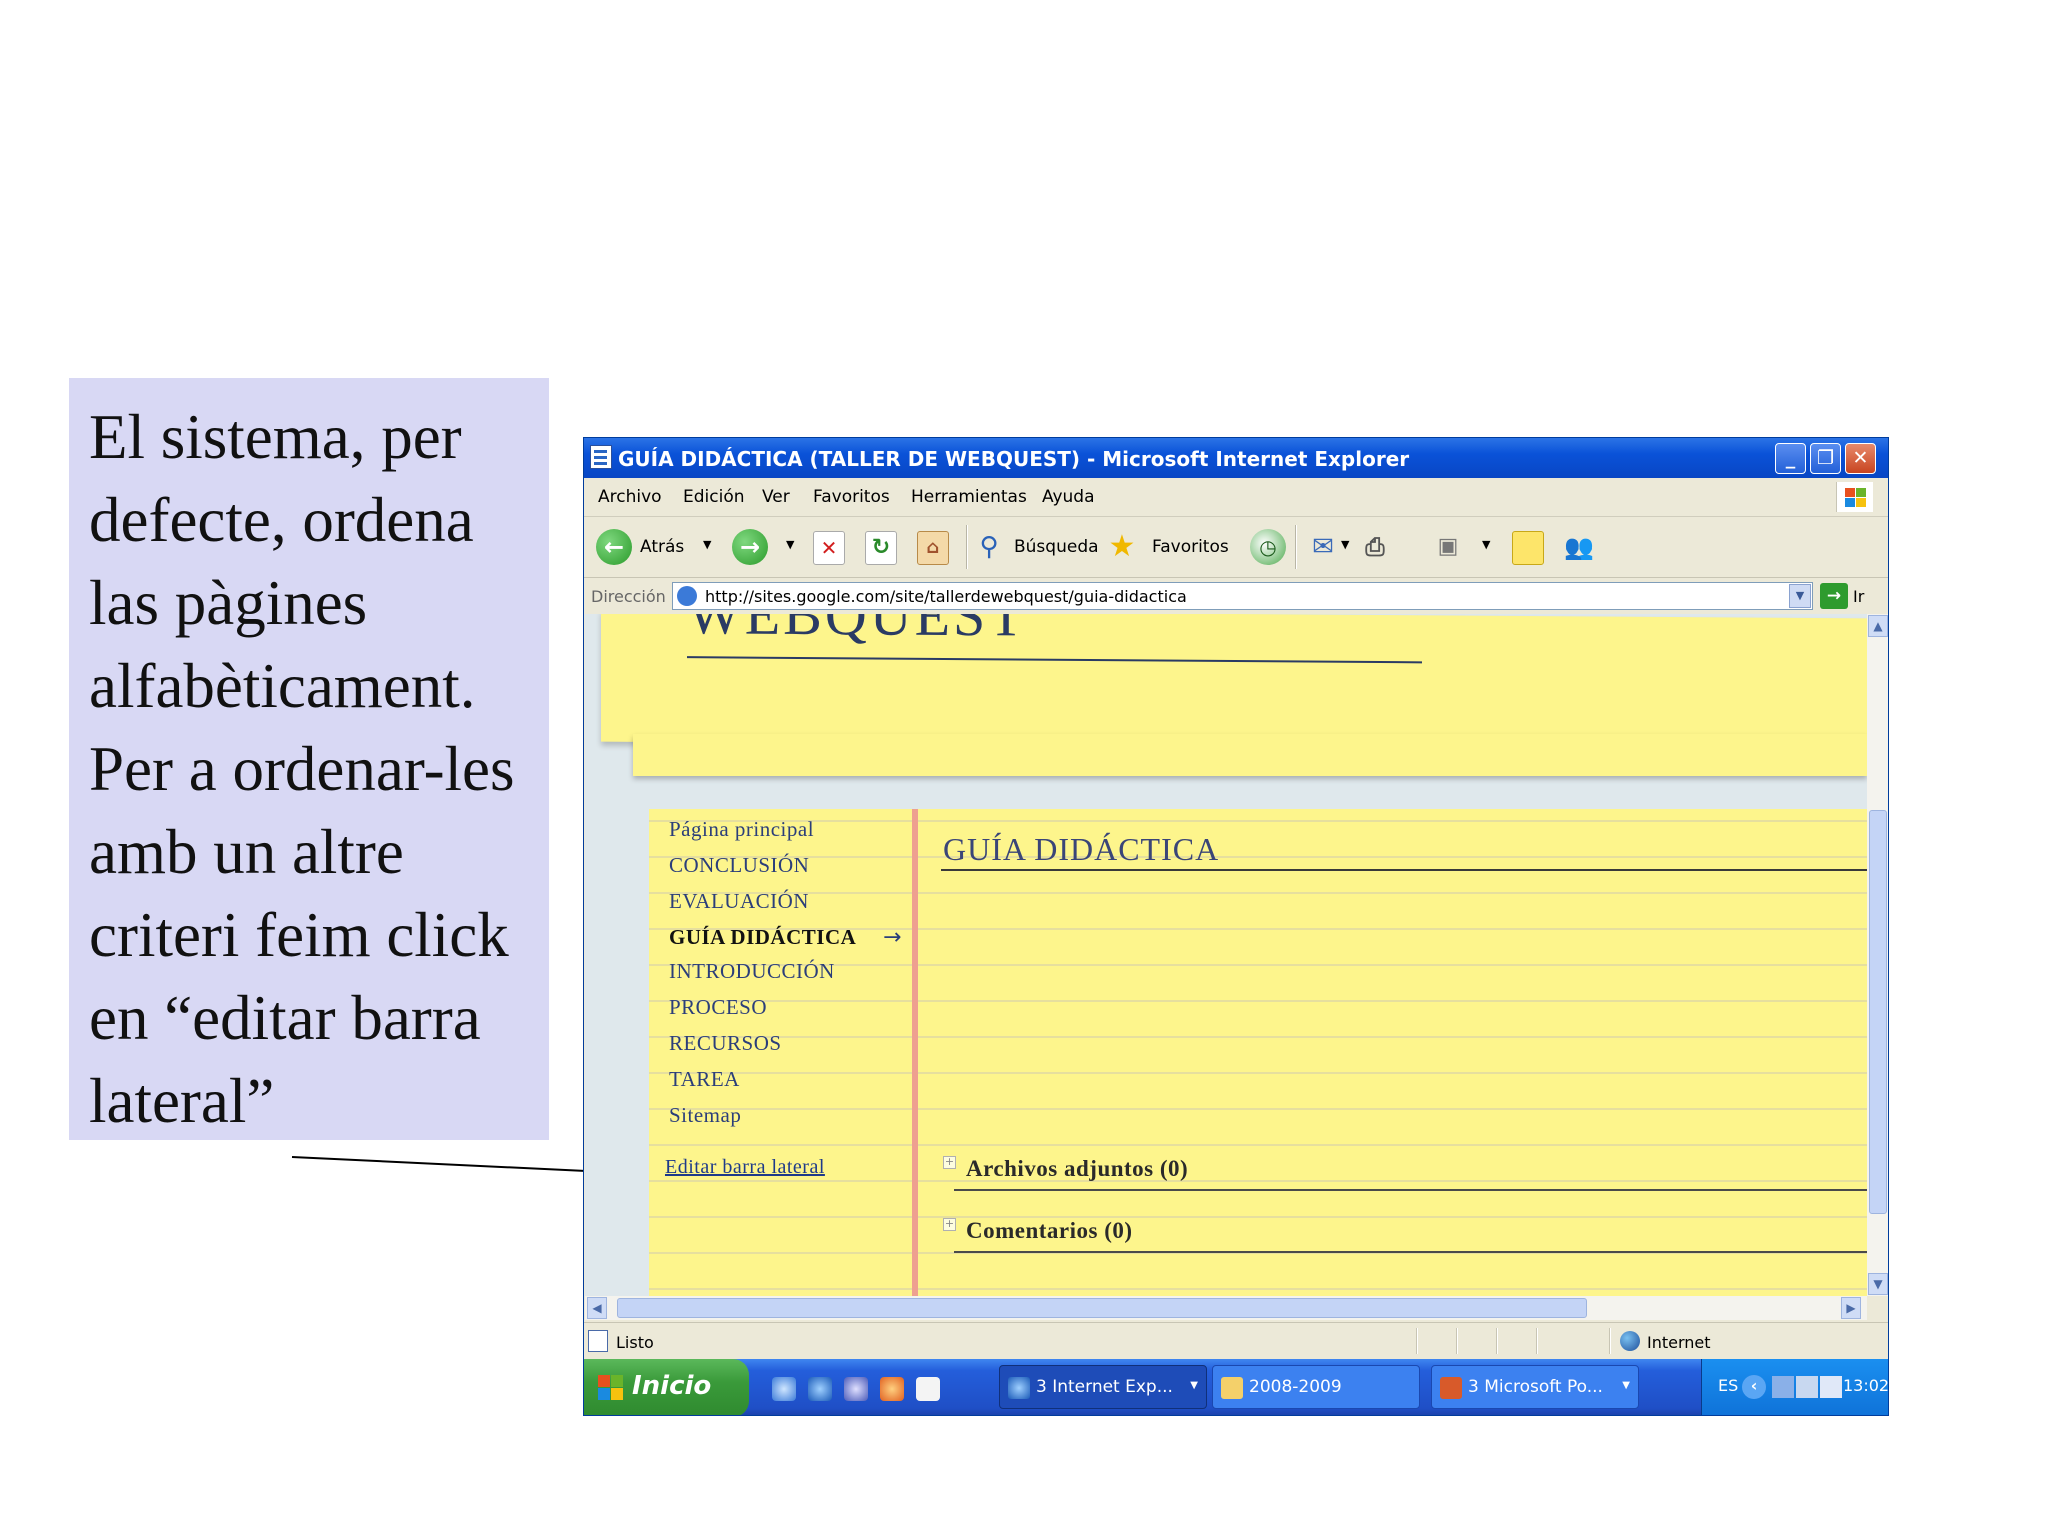 Image resolution: width=2048 pixels, height=1536 pixels. Describe the element at coordinates (1451, 1388) in the screenshot. I see `powerpoint-icon` at that location.